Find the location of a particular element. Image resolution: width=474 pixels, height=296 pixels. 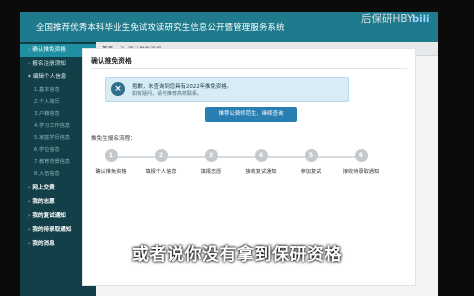

sidebar-item-label: 2.个人简历 is located at coordinates (47, 102).